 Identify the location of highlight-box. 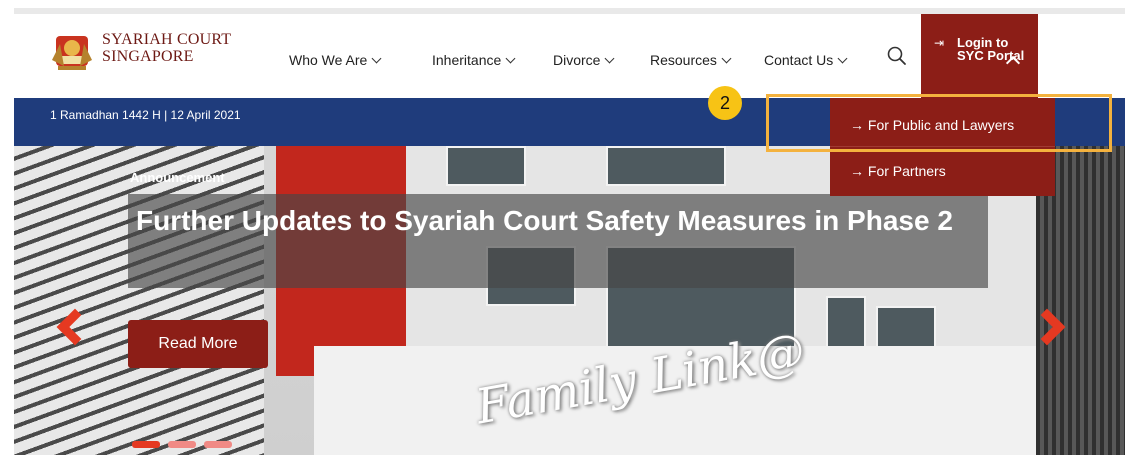
(939, 123).